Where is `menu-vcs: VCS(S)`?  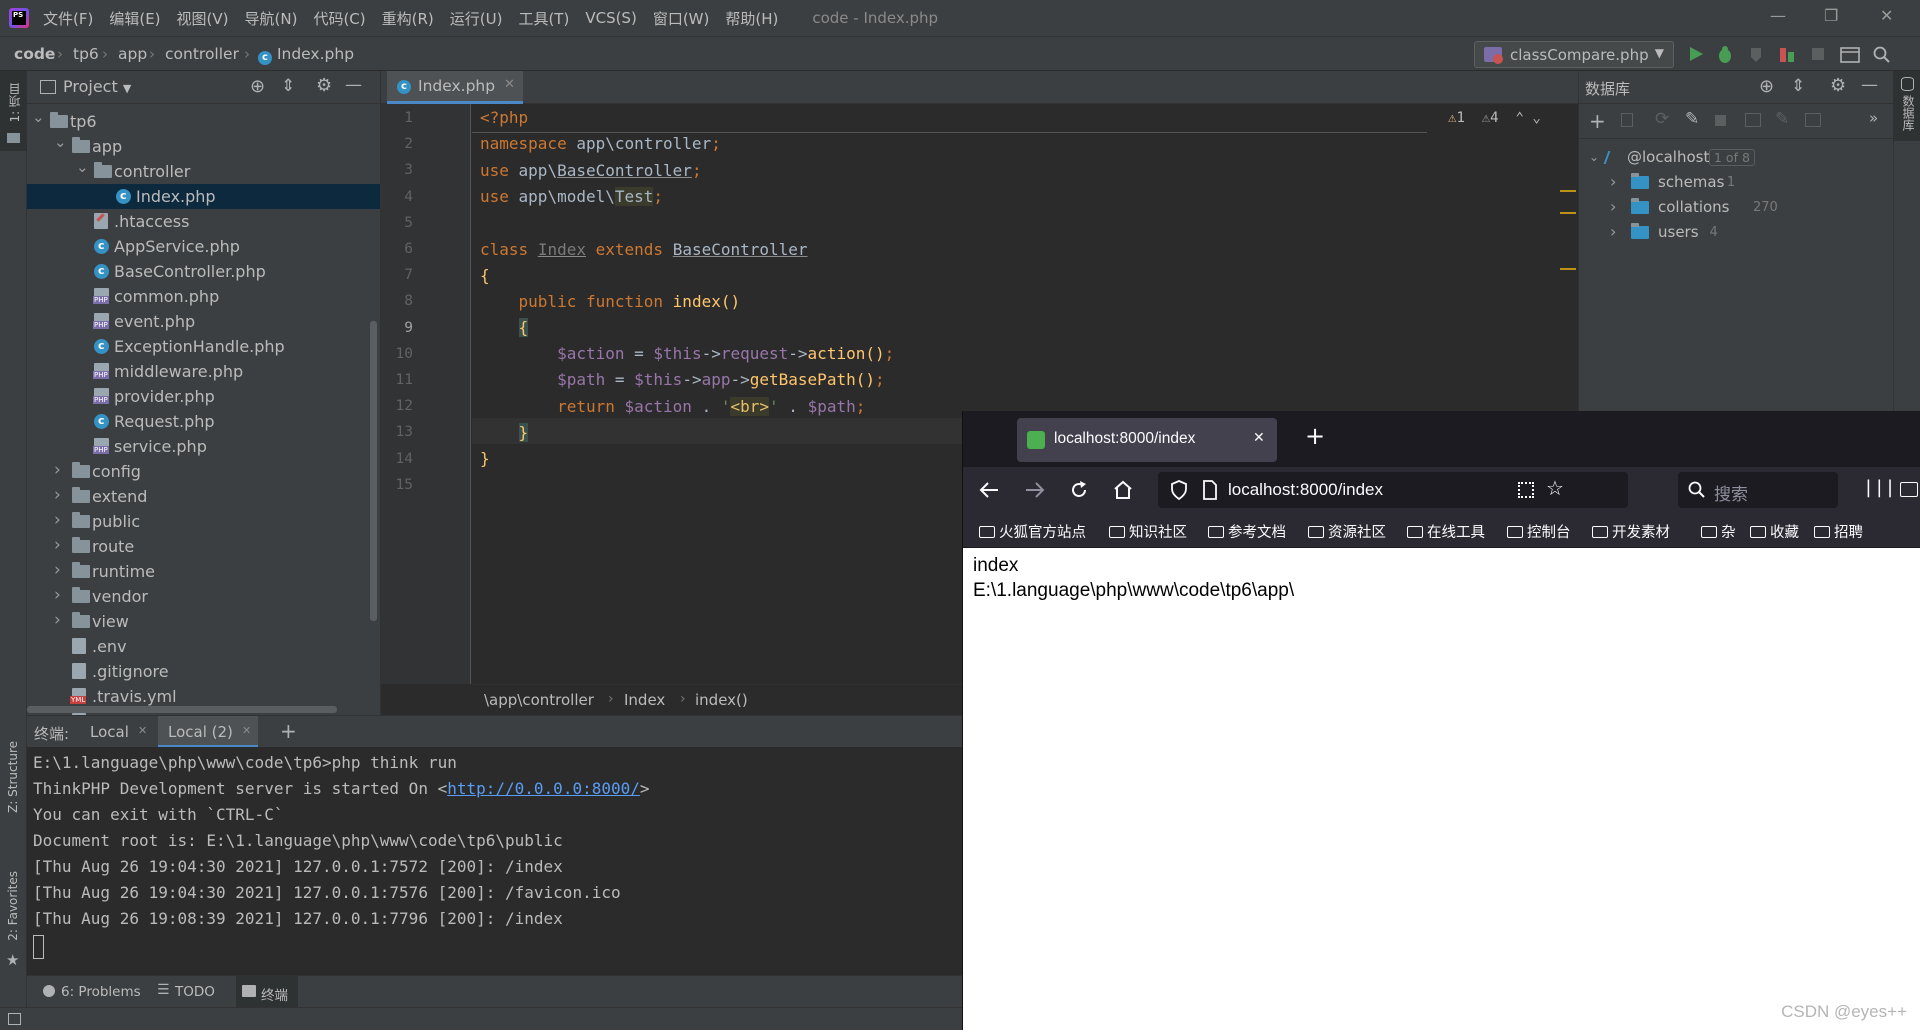
menu-vcs: VCS(S) is located at coordinates (610, 18).